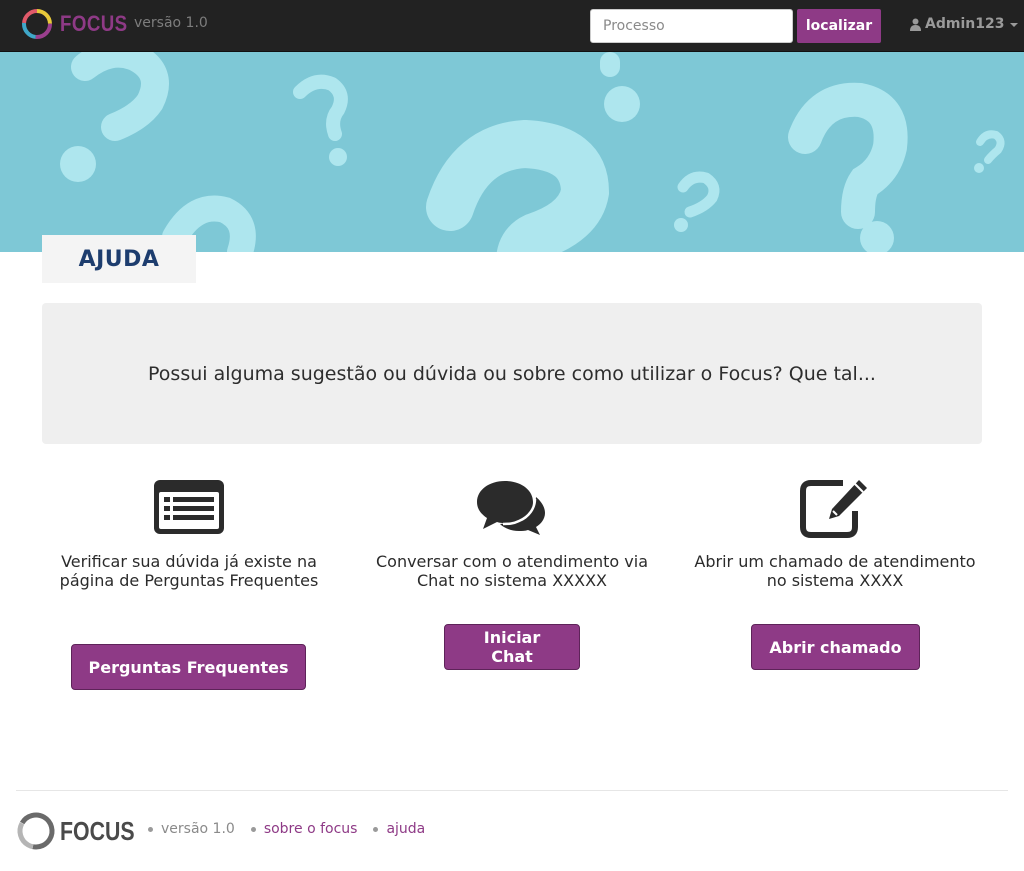  I want to click on footer-links: versão 1.0 sobre o focus ajuda, so click(294, 829).